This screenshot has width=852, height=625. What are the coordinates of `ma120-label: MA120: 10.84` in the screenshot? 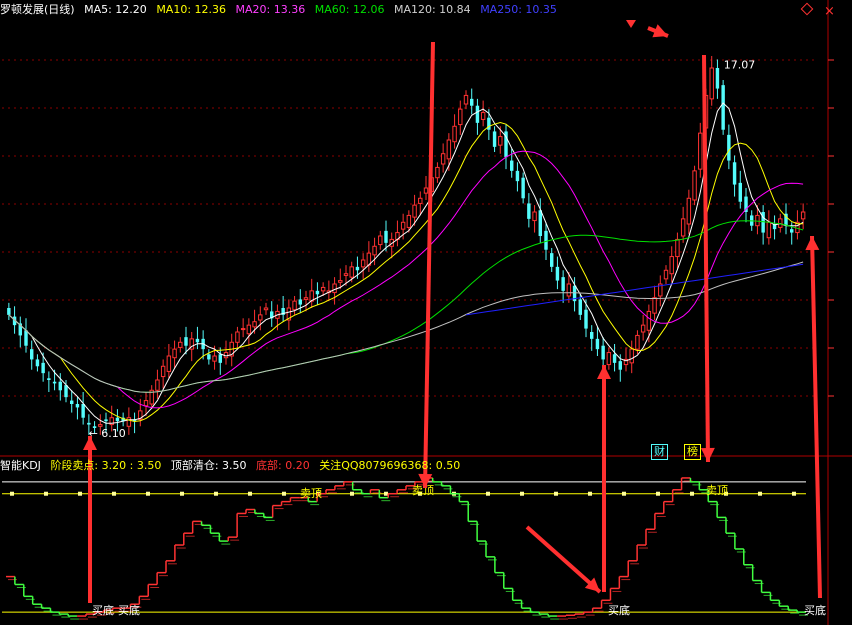 It's located at (432, 9).